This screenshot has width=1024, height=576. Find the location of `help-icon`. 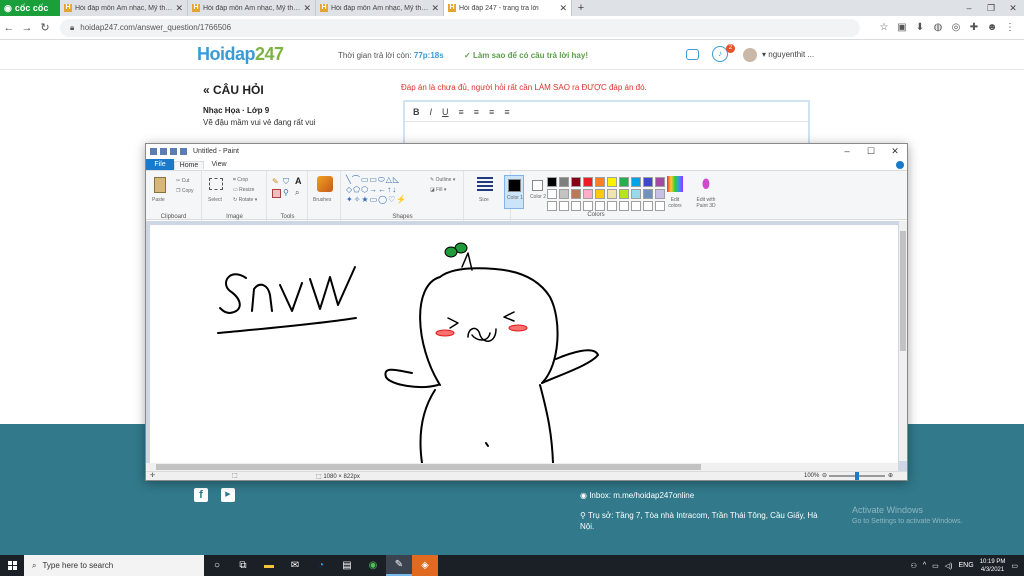

help-icon is located at coordinates (900, 164).